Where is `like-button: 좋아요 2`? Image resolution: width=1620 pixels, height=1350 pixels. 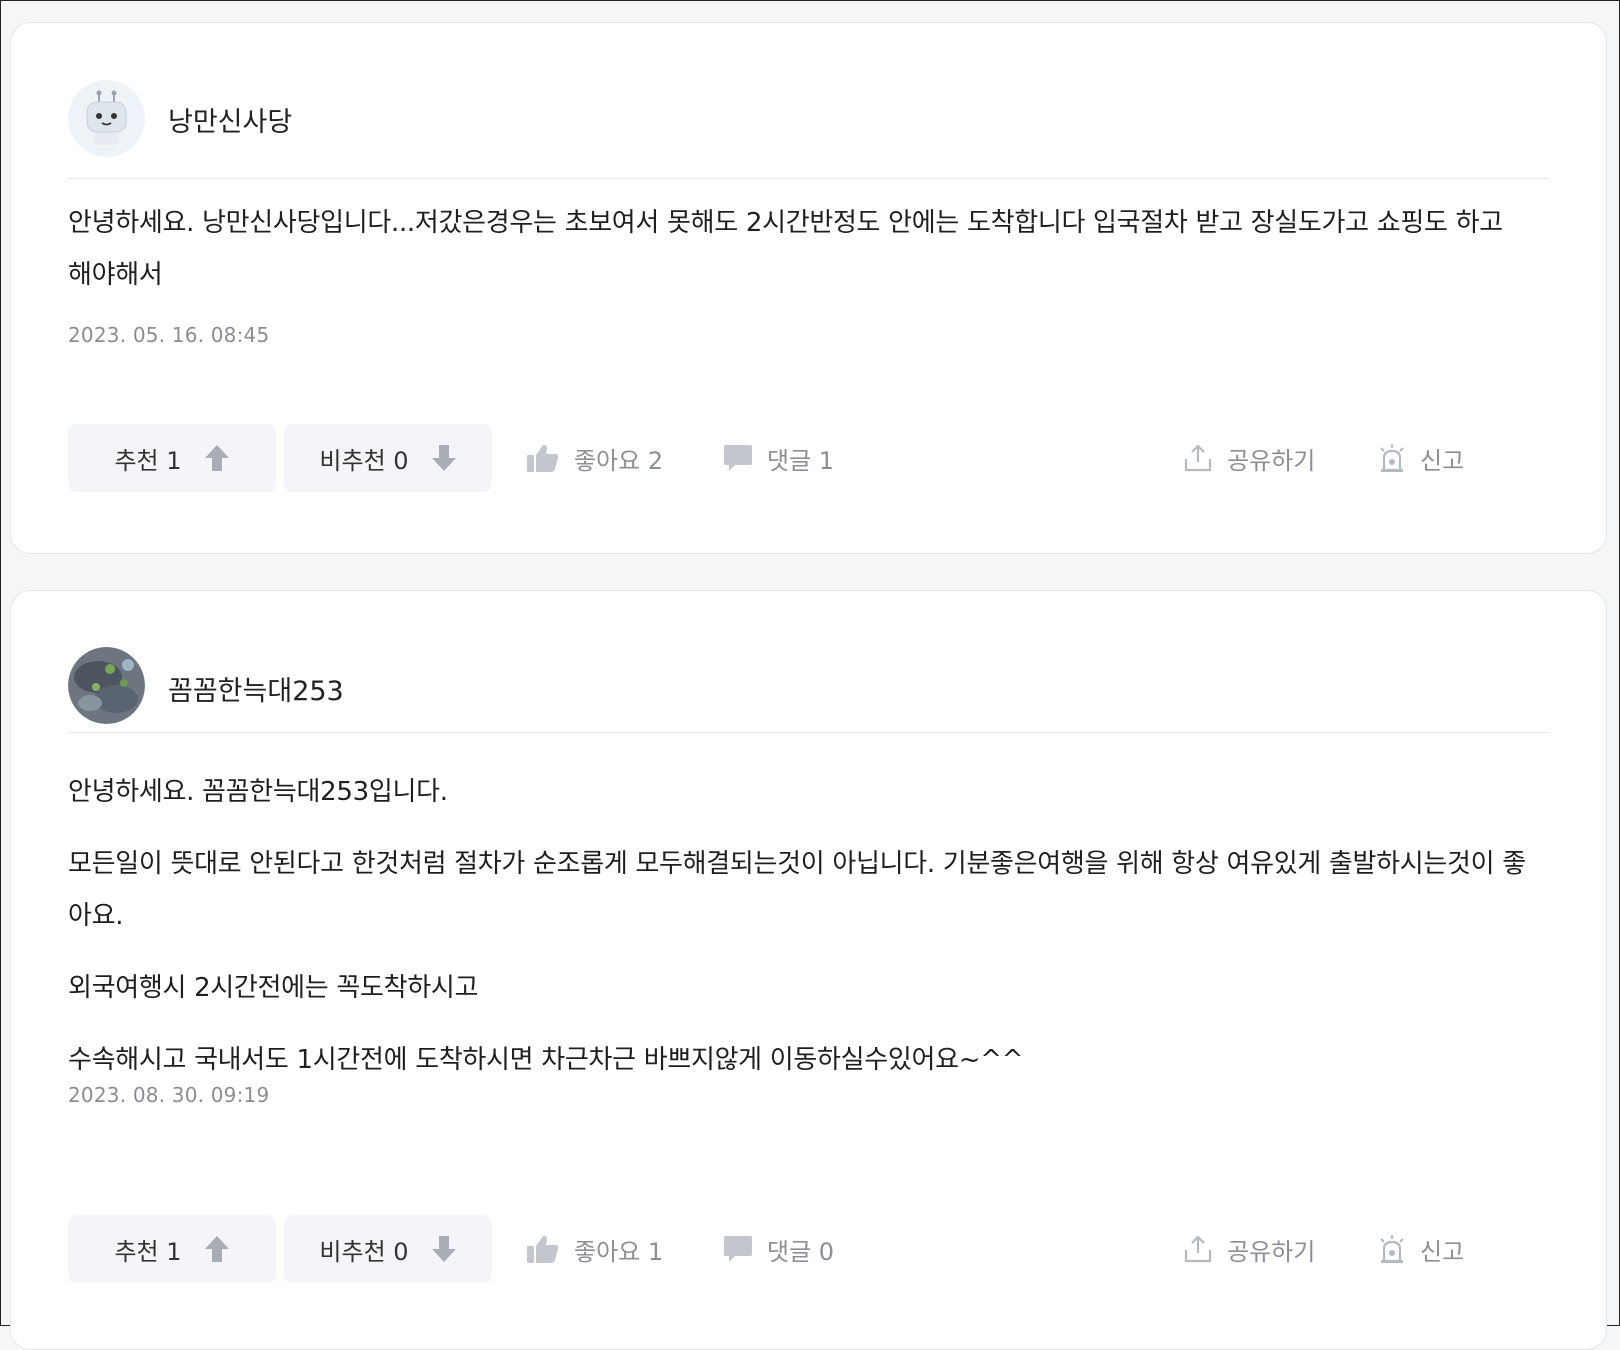
like-button: 좋아요 2 is located at coordinates (594, 458).